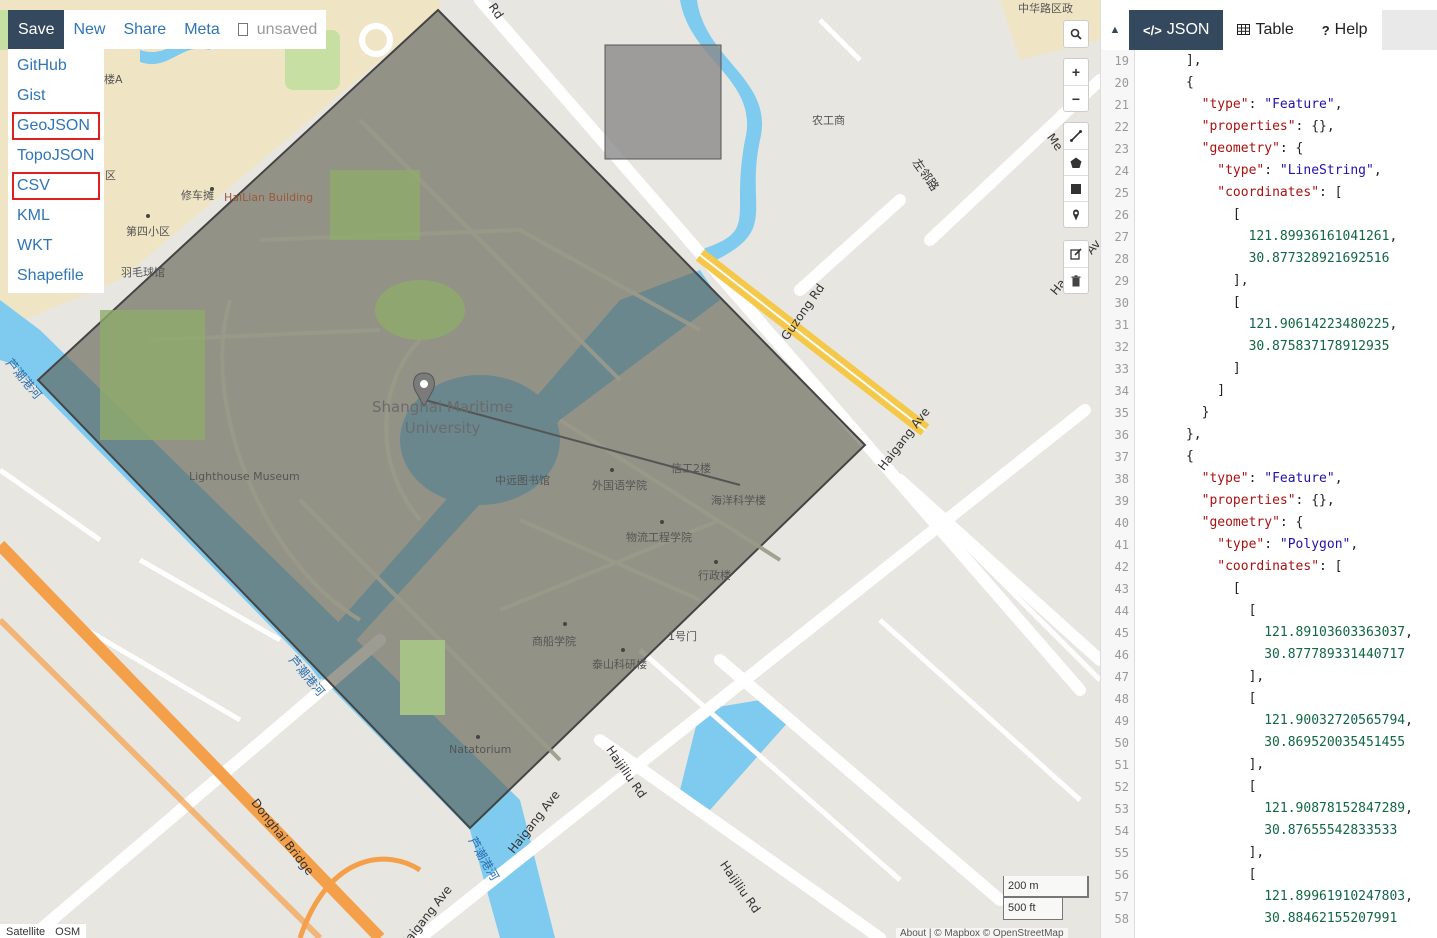 This screenshot has width=1437, height=938. Describe the element at coordinates (1121, 567) in the screenshot. I see `line-number: 42` at that location.